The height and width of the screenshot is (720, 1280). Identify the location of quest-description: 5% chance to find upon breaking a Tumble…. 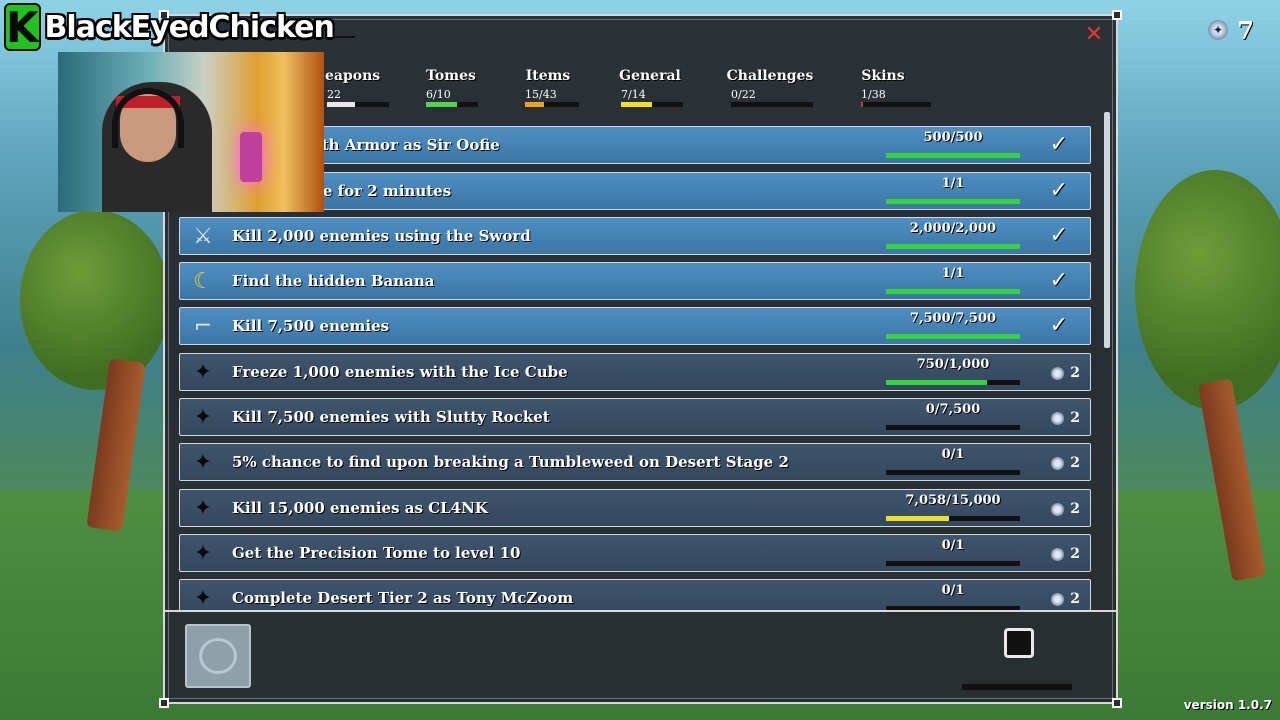
(510, 462).